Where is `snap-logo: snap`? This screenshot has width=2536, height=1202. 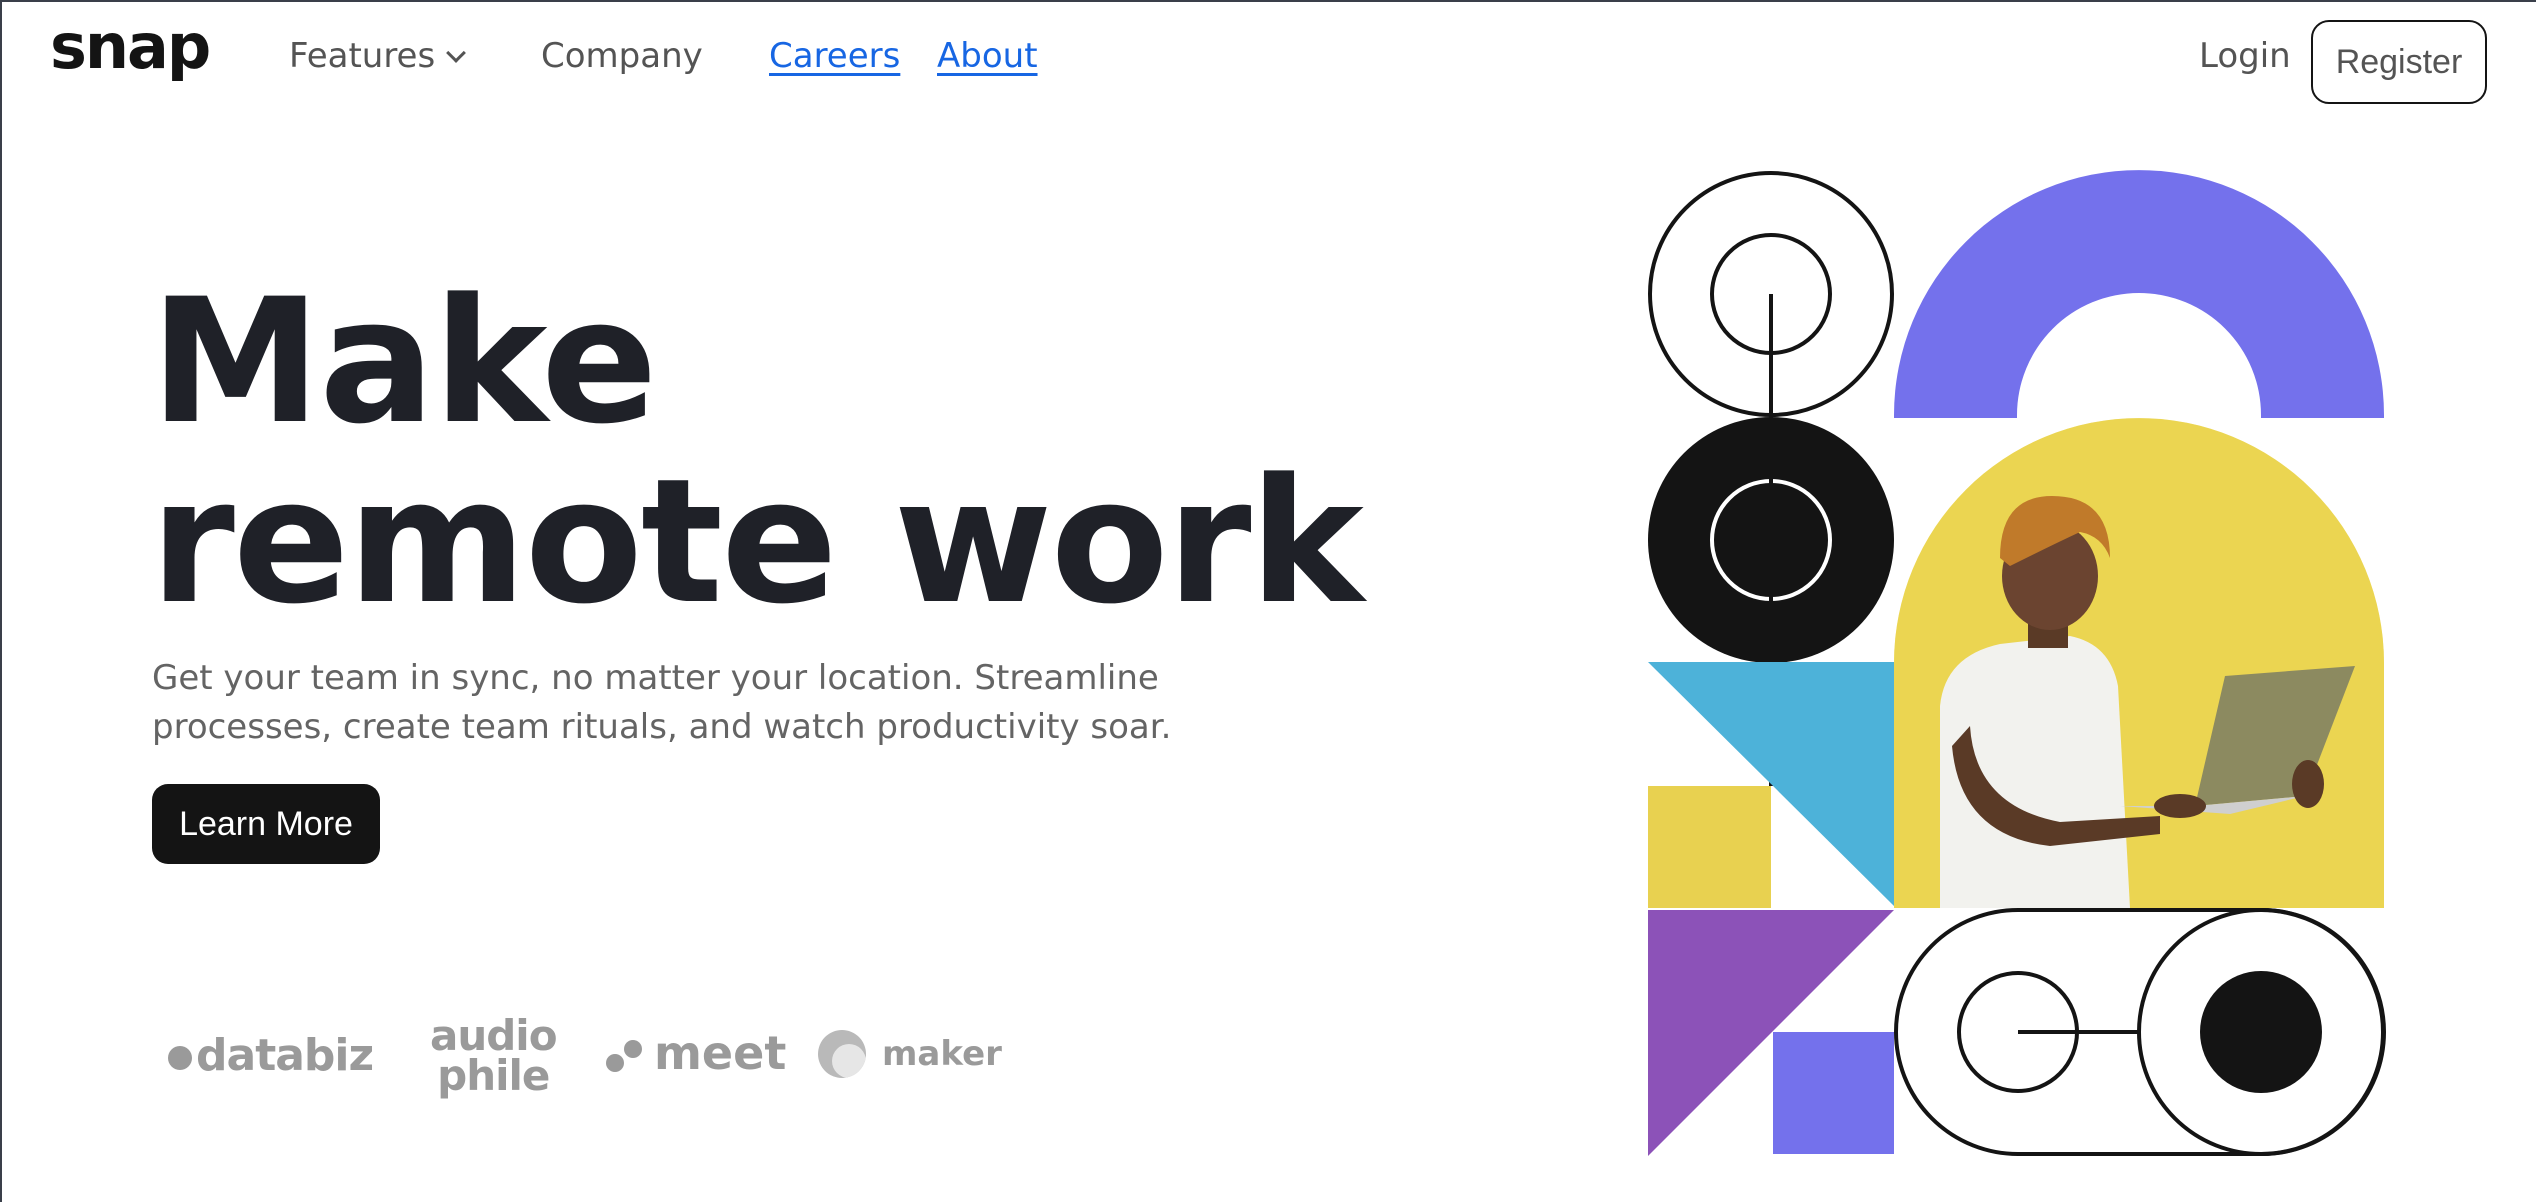 snap-logo: snap is located at coordinates (130, 47).